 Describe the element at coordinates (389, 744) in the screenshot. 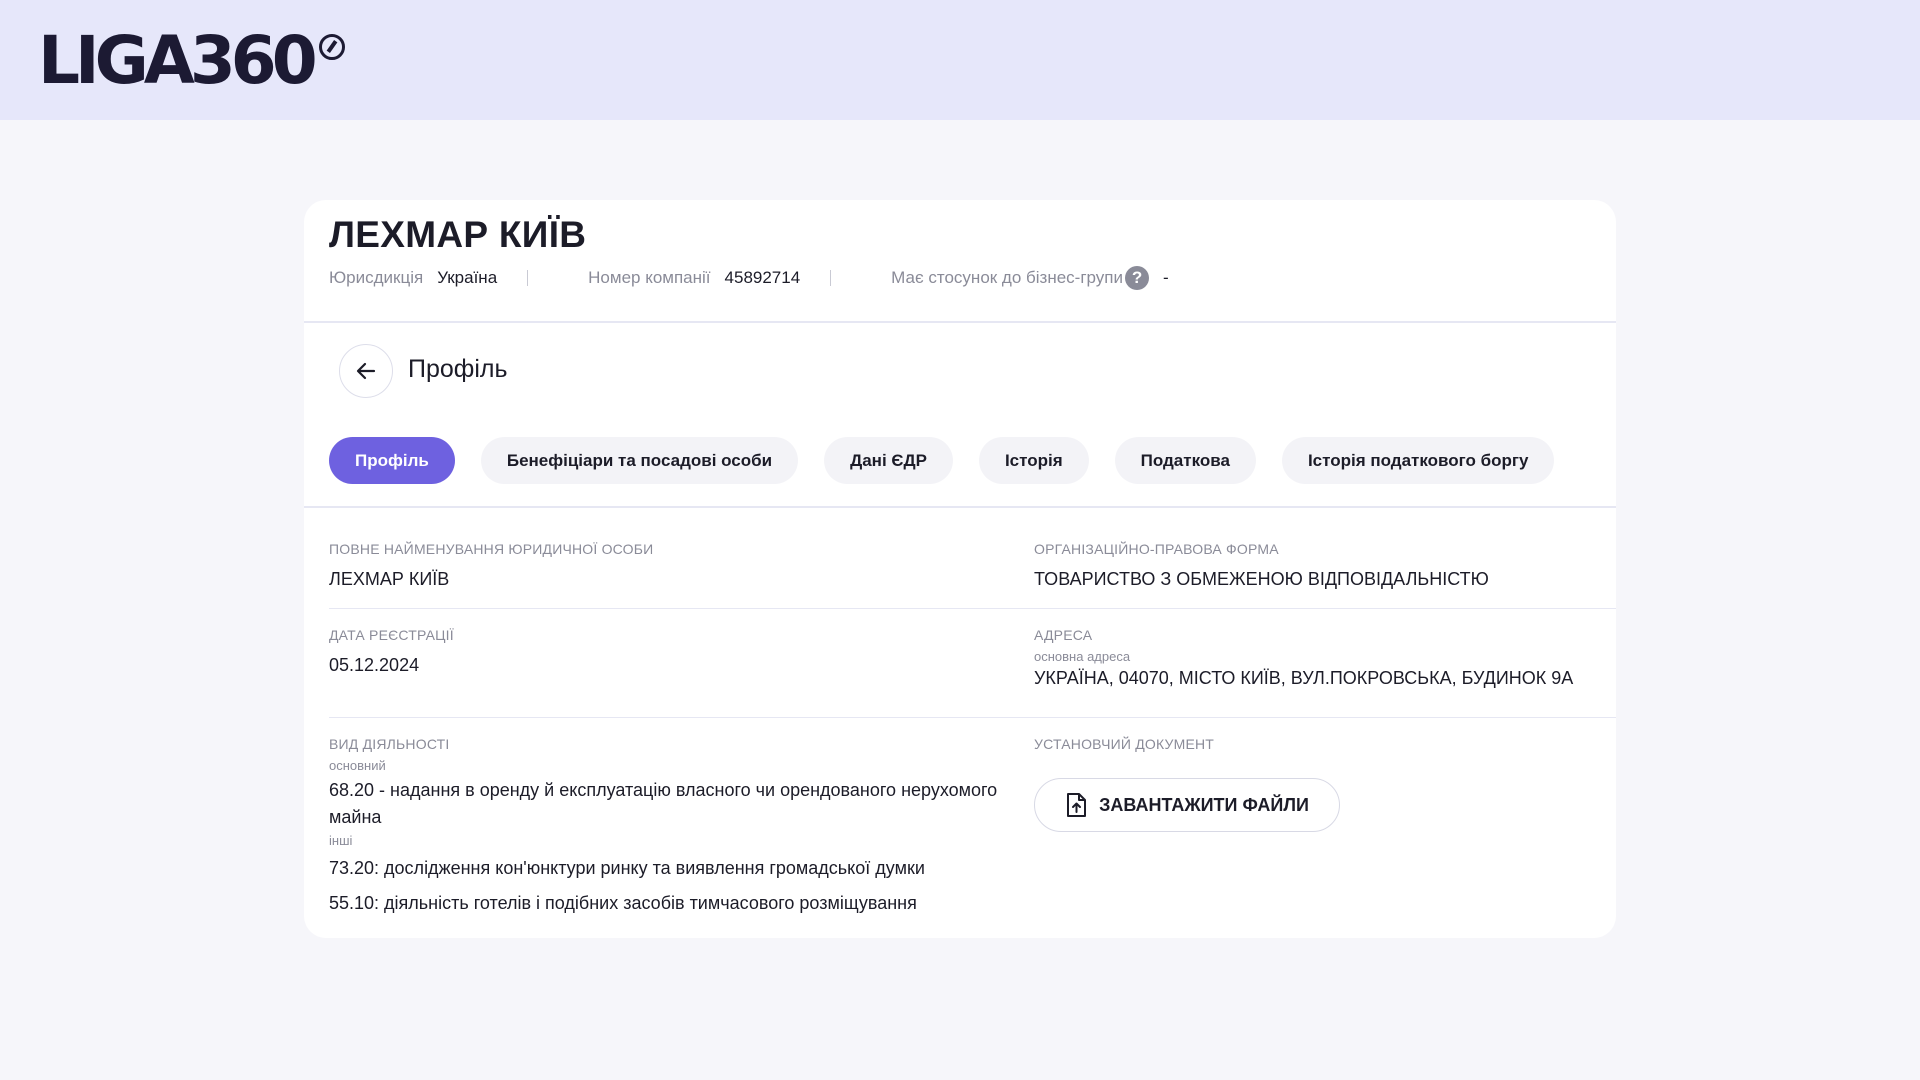

I see `activity-label: ВИД ДІЯЛЬНОСТІ` at that location.